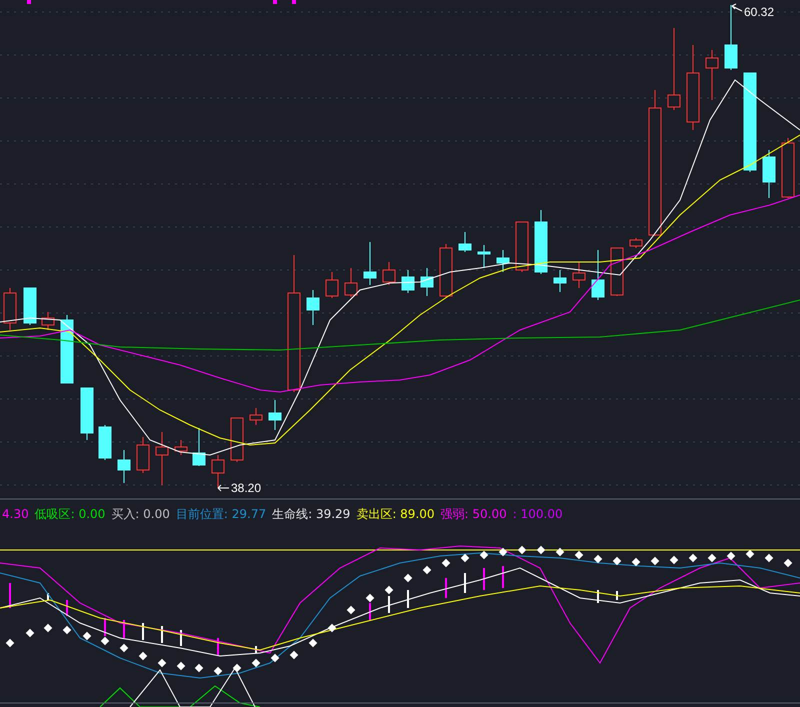 The height and width of the screenshot is (707, 800). What do you see at coordinates (473, 514) in the screenshot?
I see `legend-label: 强弱: 50.00` at bounding box center [473, 514].